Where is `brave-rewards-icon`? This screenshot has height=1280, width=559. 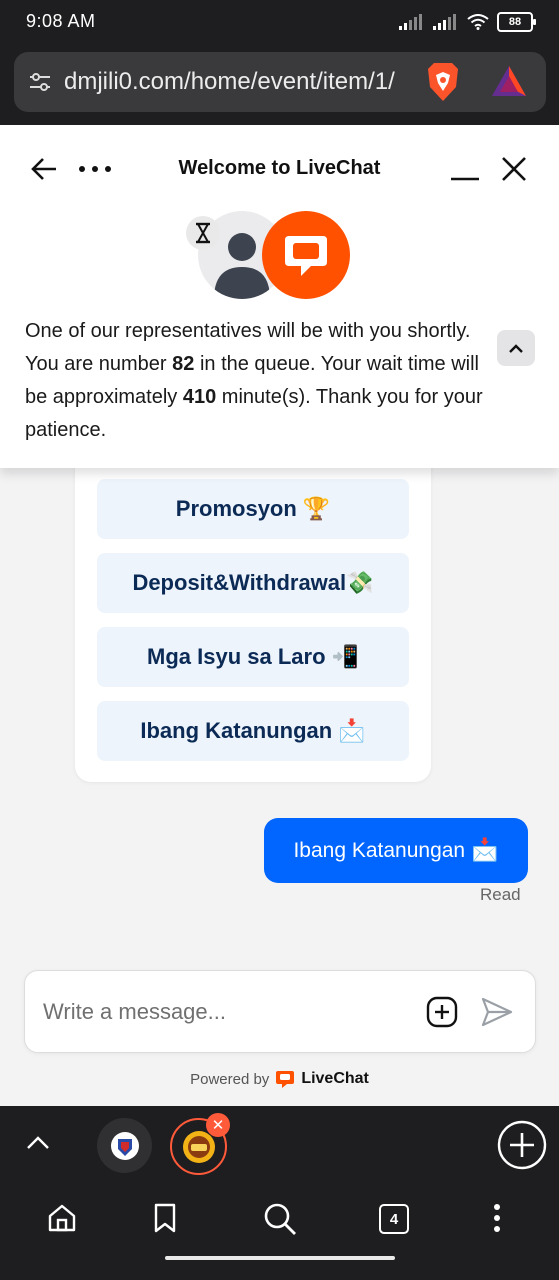 brave-rewards-icon is located at coordinates (509, 81).